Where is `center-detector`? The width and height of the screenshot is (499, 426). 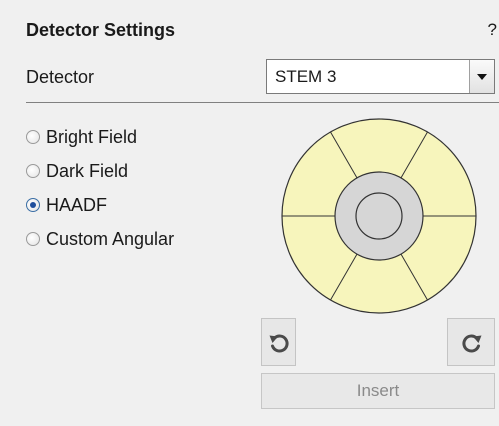 center-detector is located at coordinates (379, 216).